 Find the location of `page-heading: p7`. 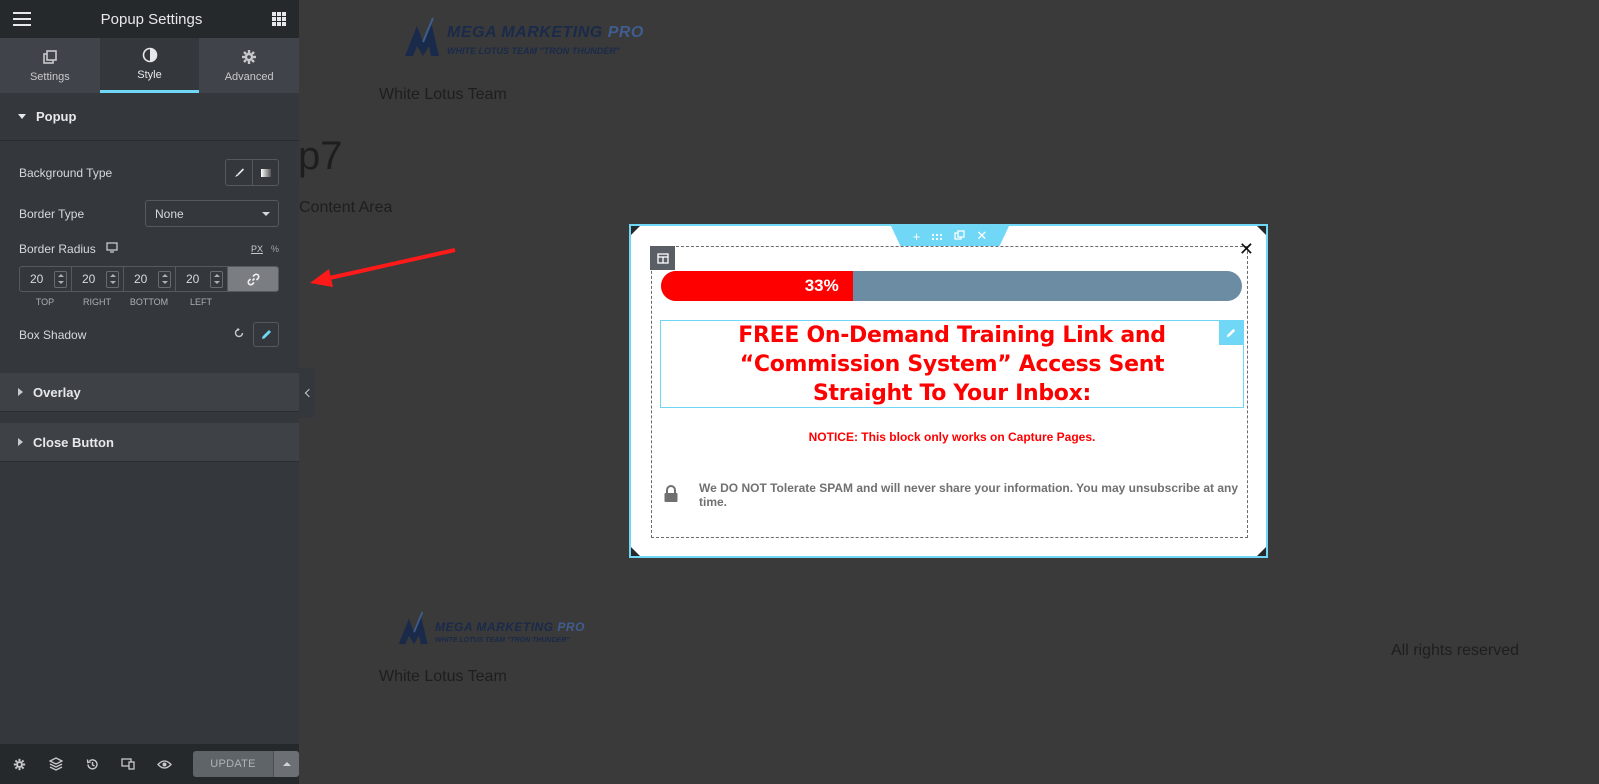

page-heading: p7 is located at coordinates (320, 156).